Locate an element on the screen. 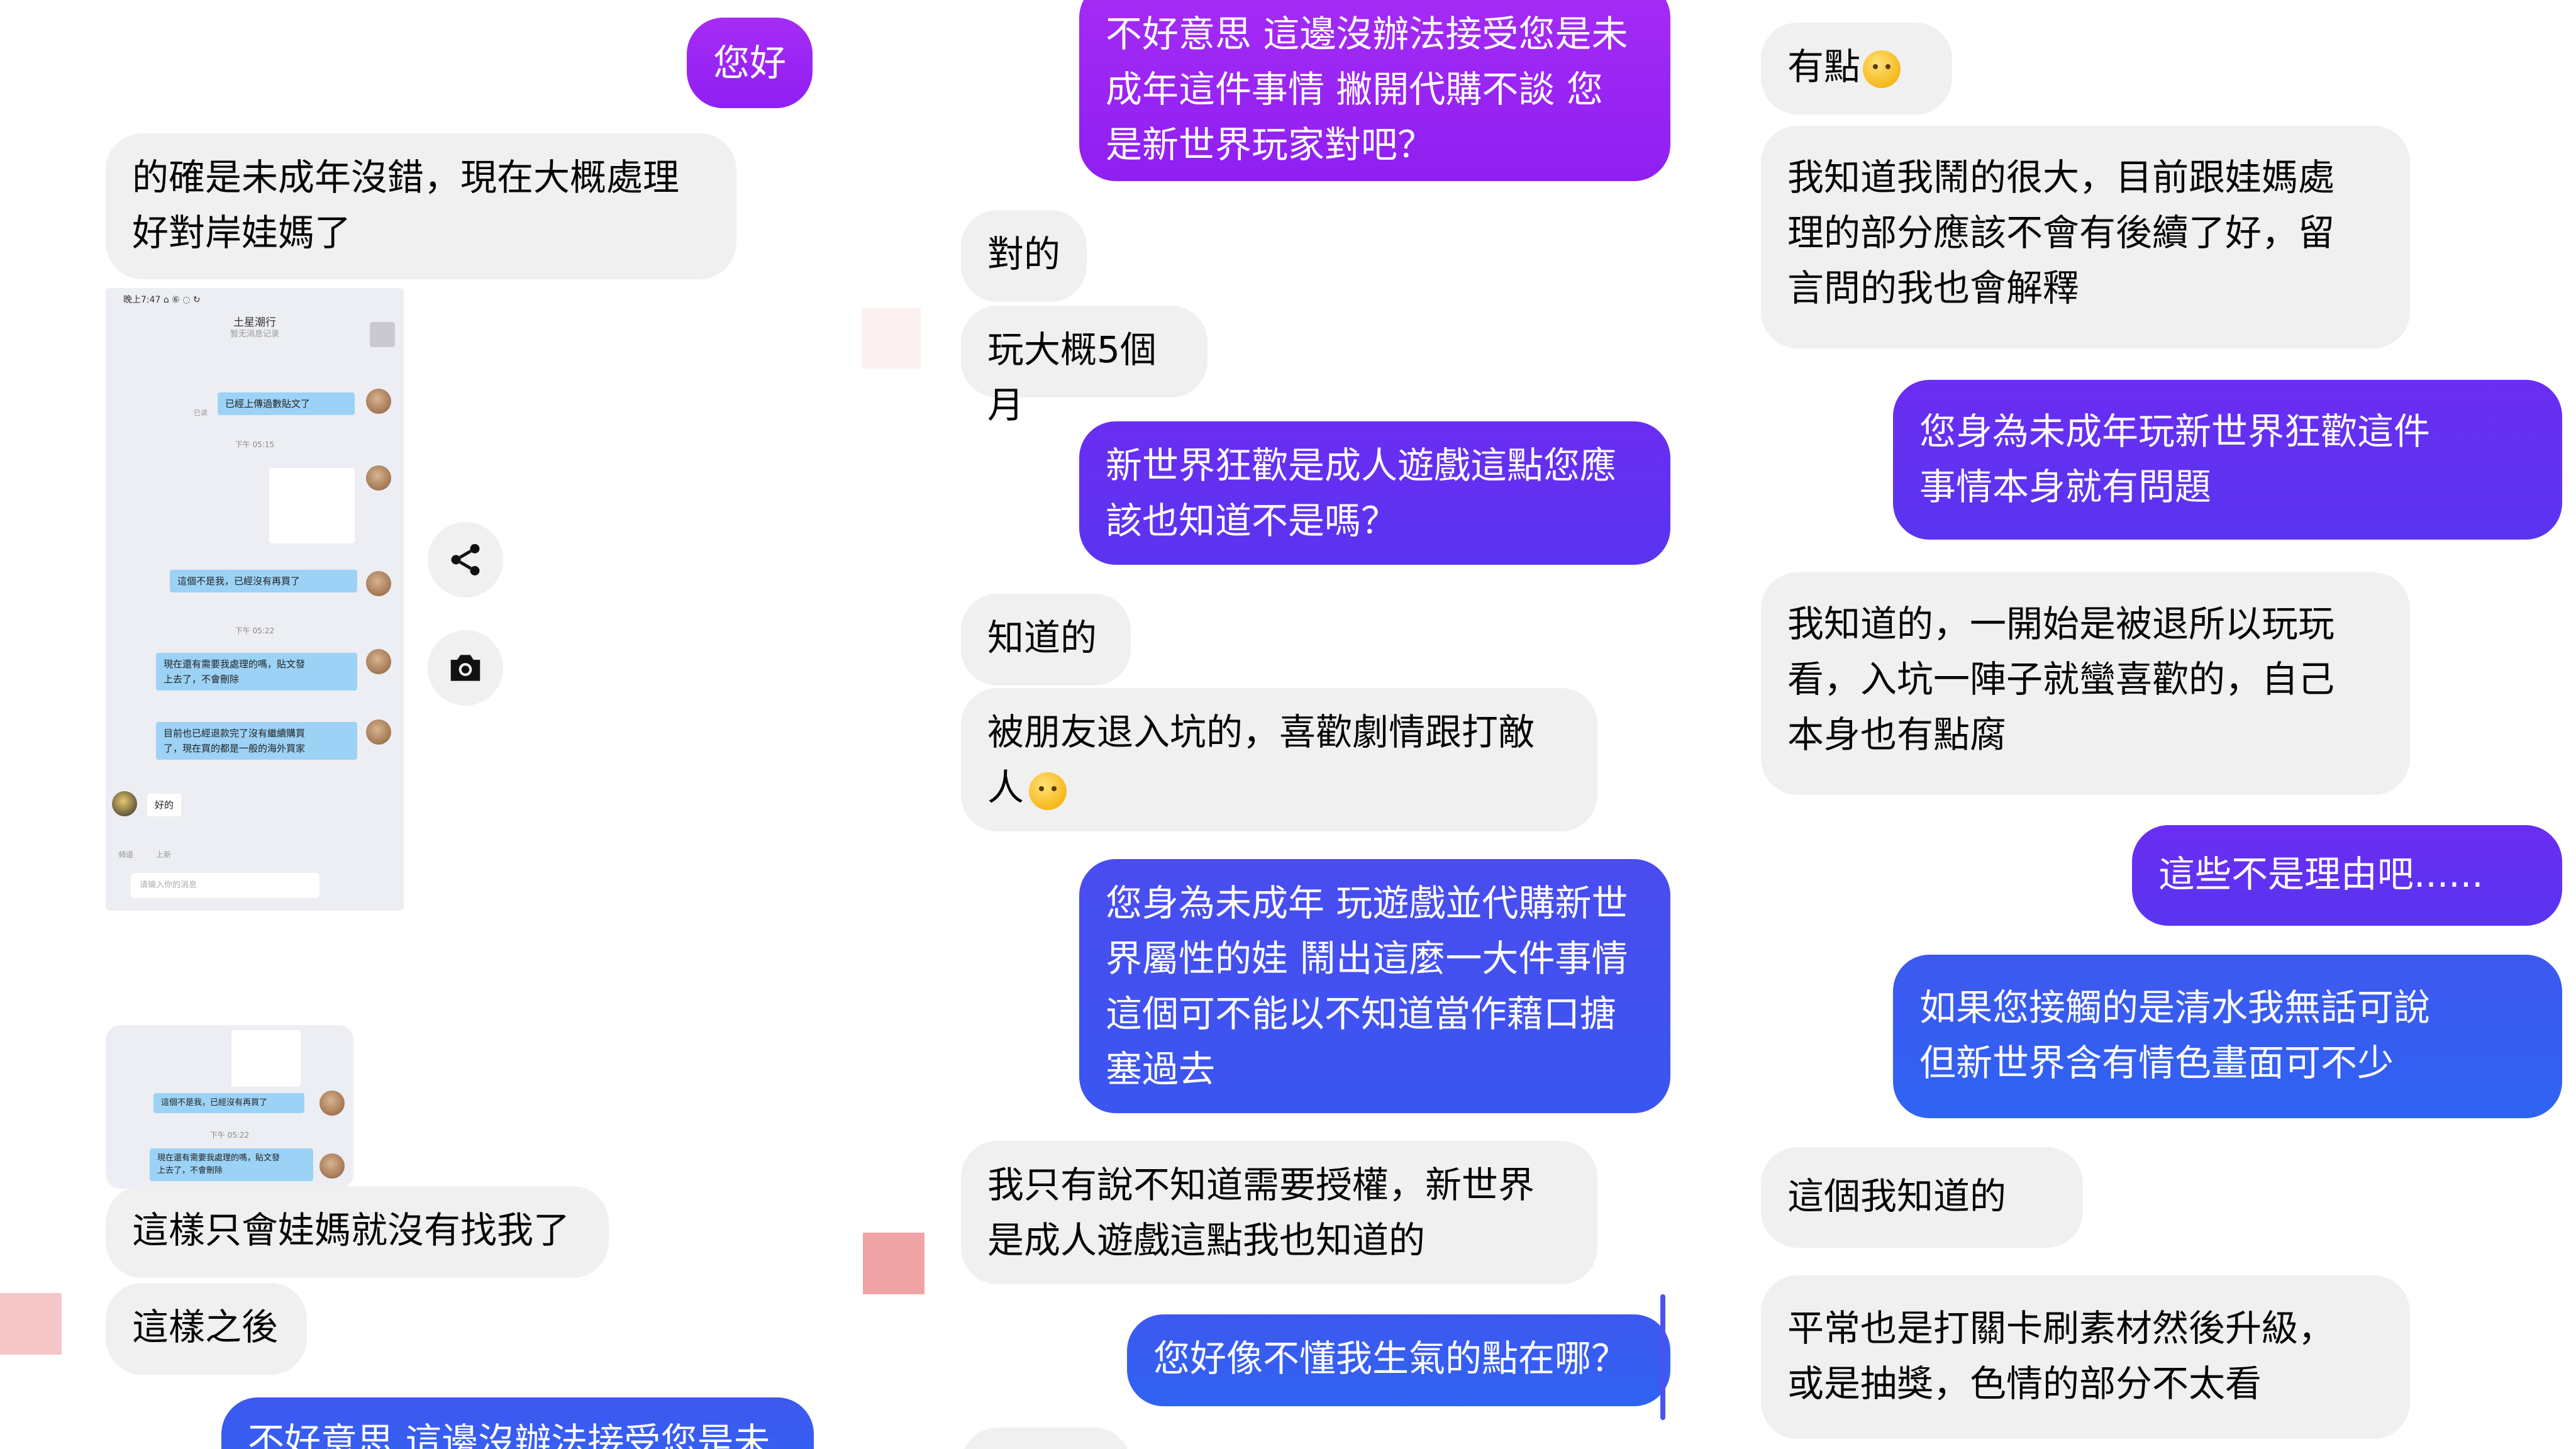  sad-face-emoji is located at coordinates (1882, 69).